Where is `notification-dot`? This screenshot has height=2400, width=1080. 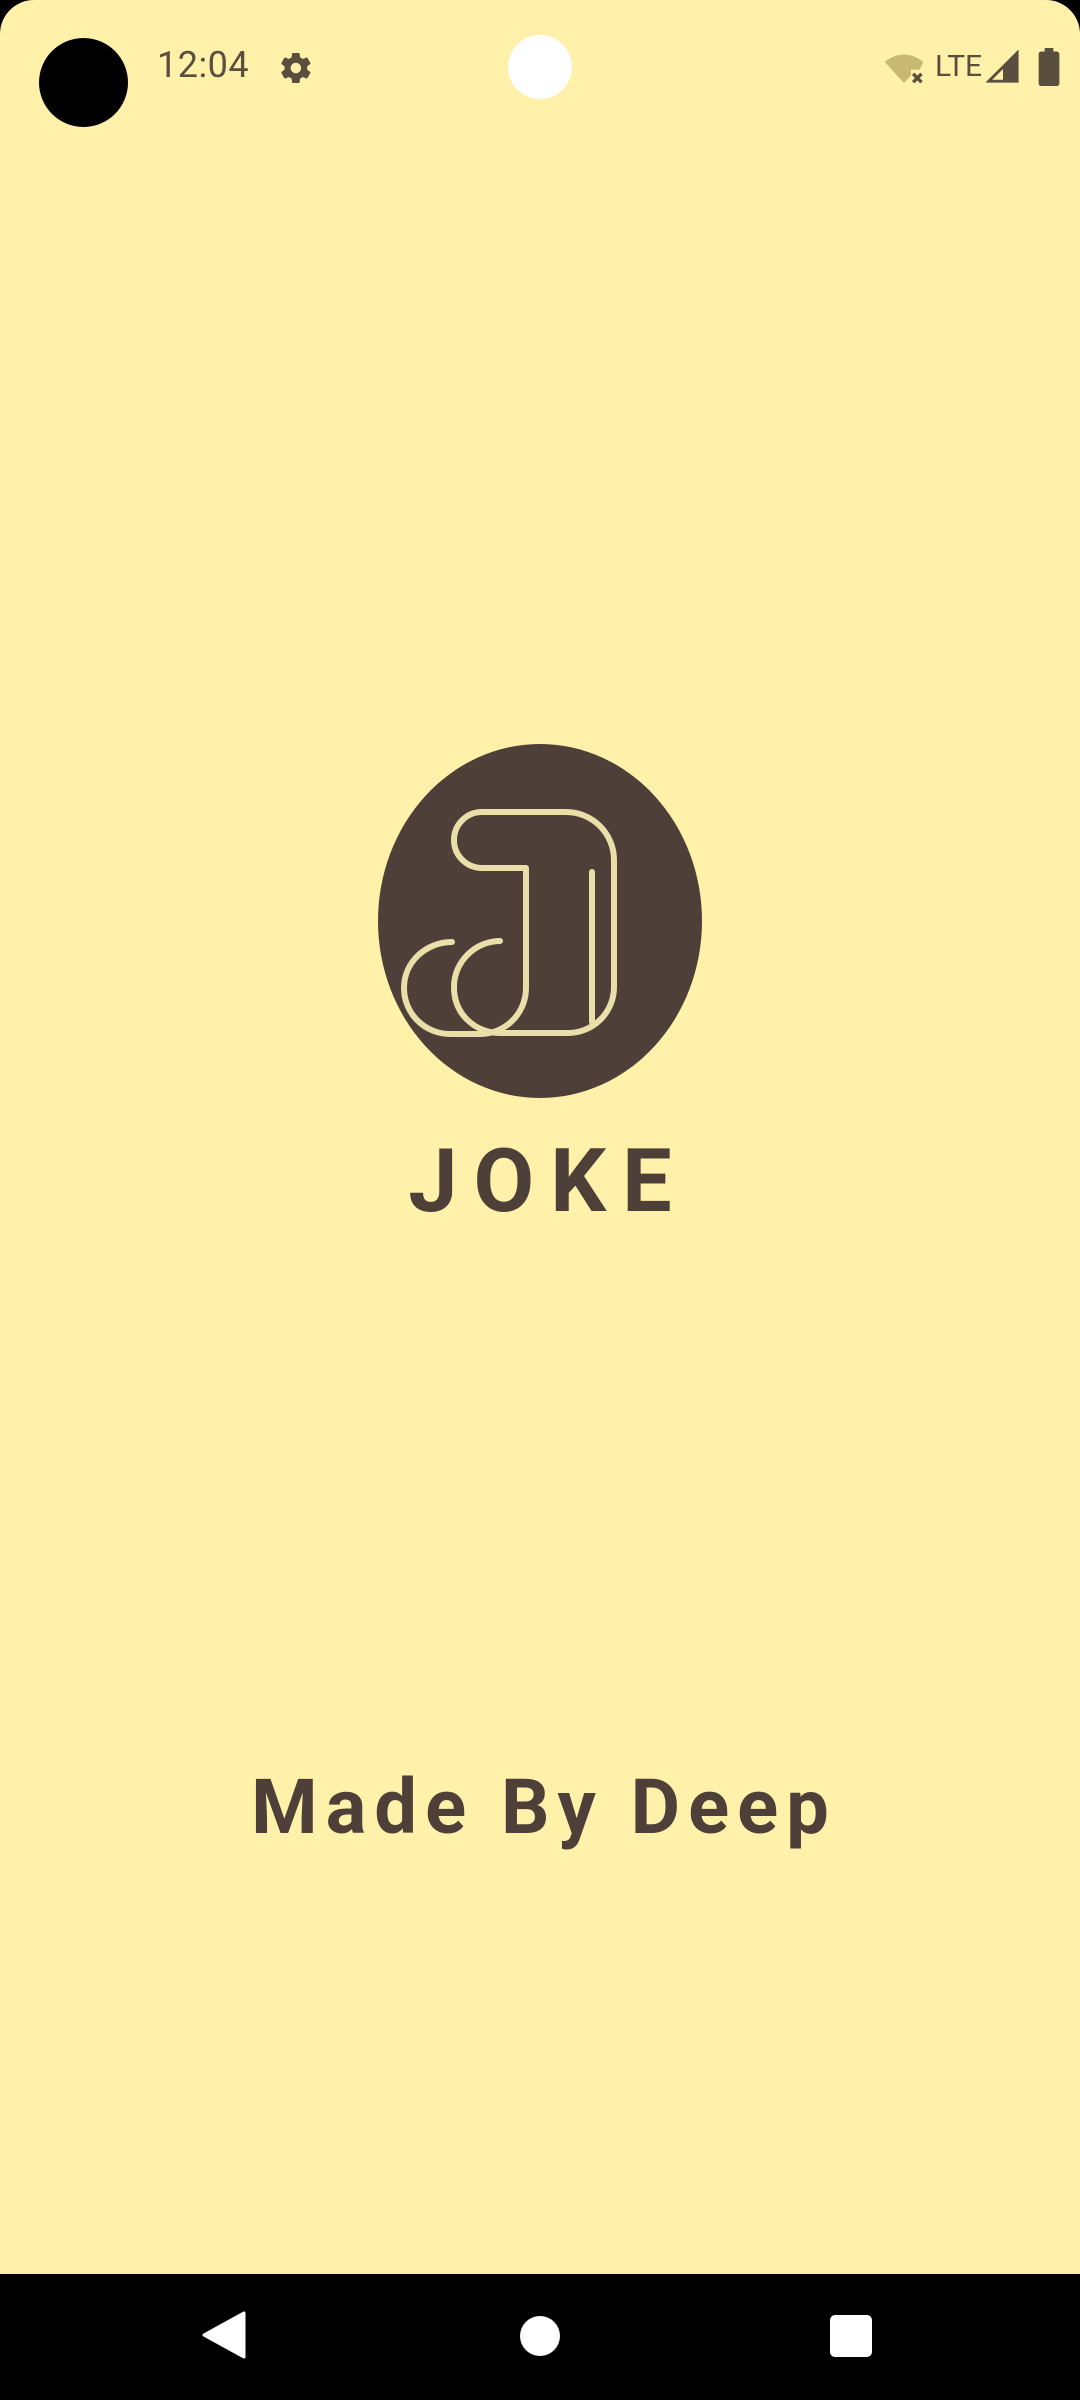 notification-dot is located at coordinates (540, 67).